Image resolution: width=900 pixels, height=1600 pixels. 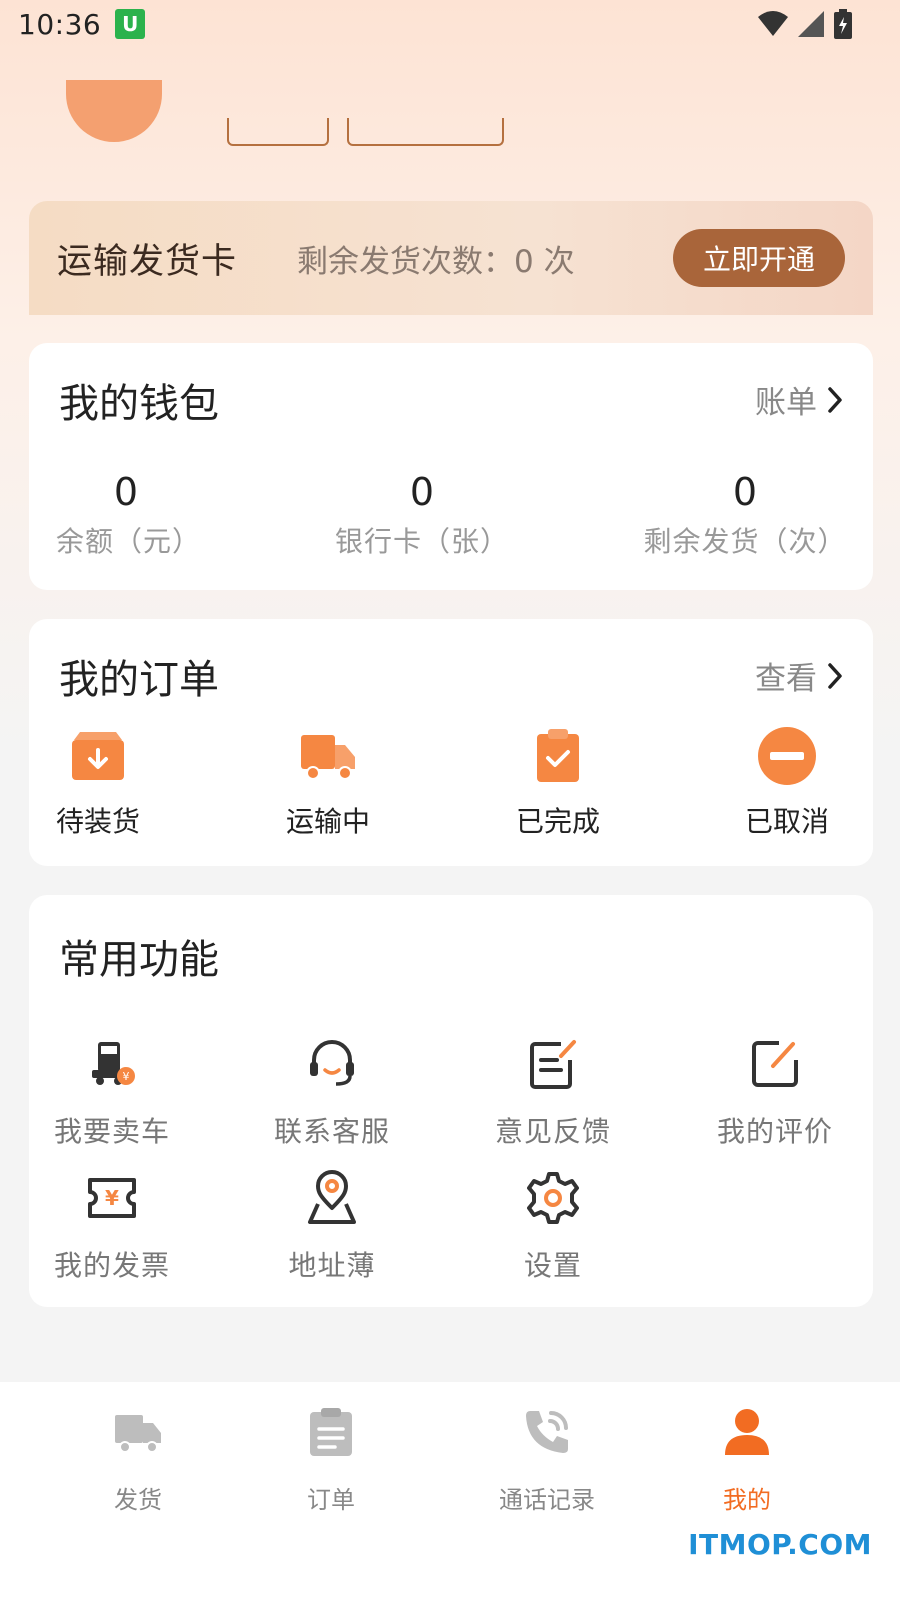 I want to click on invoice-label: 我的发票, so click(x=111, y=1265).